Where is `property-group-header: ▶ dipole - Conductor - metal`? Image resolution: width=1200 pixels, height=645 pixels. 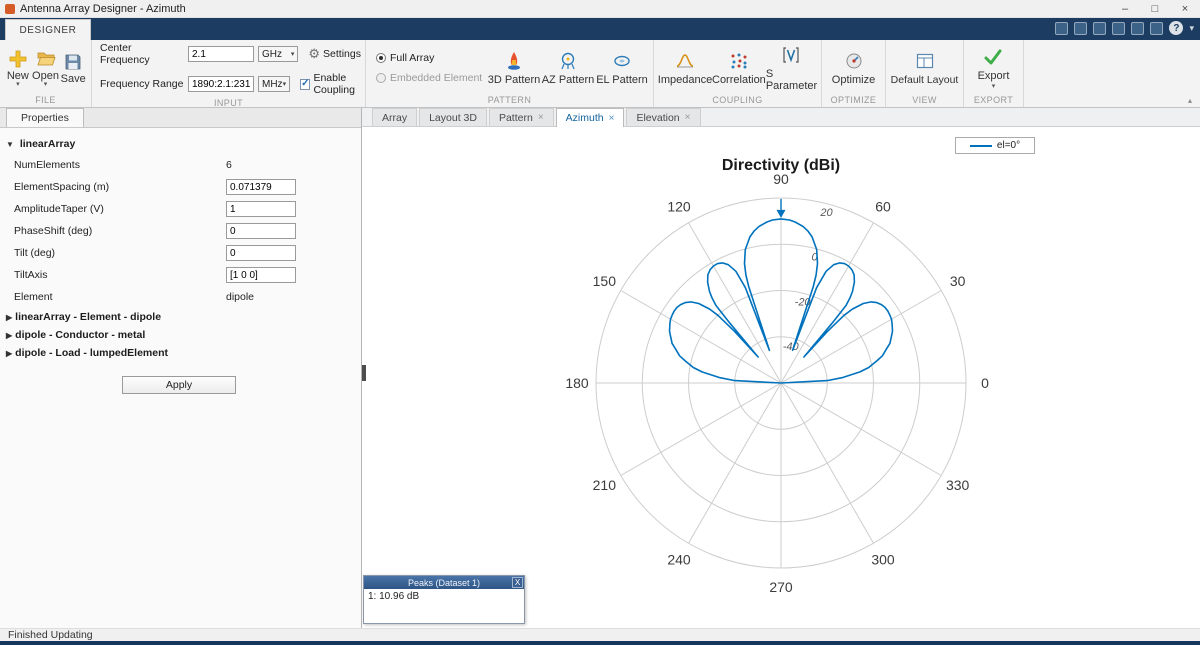
property-group-header: ▶ dipole - Conductor - metal is located at coordinates (180, 335).